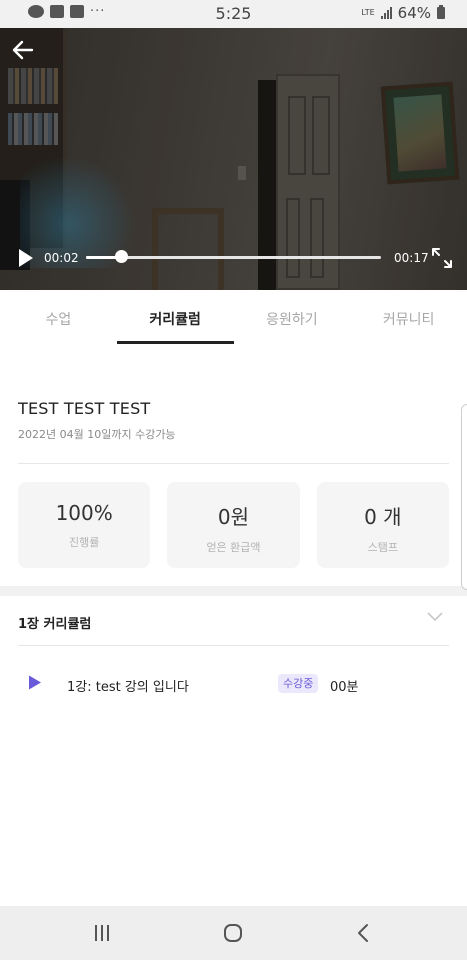  What do you see at coordinates (298, 683) in the screenshot?
I see `status-badge: 수강중` at bounding box center [298, 683].